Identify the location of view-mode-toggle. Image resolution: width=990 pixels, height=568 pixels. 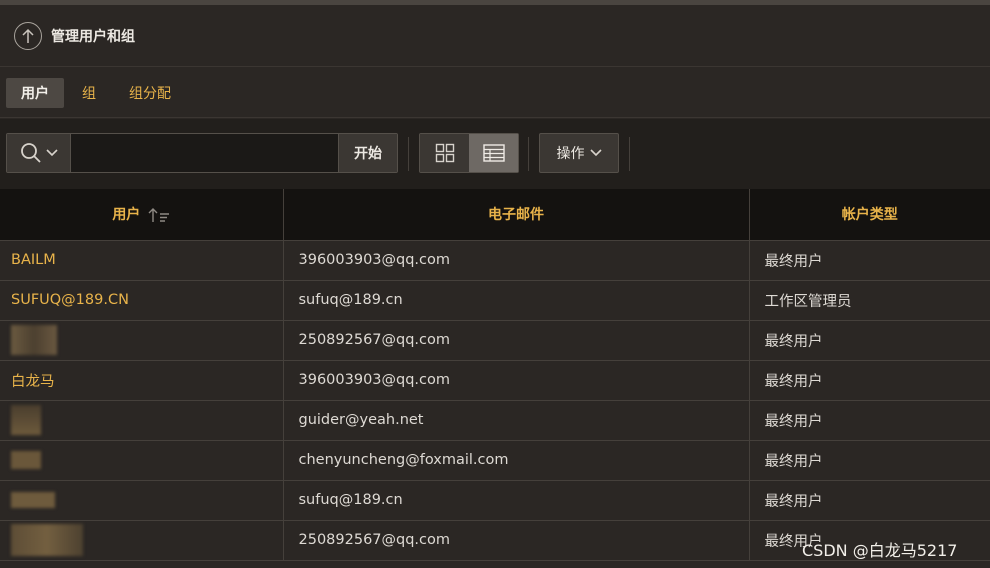
(469, 153).